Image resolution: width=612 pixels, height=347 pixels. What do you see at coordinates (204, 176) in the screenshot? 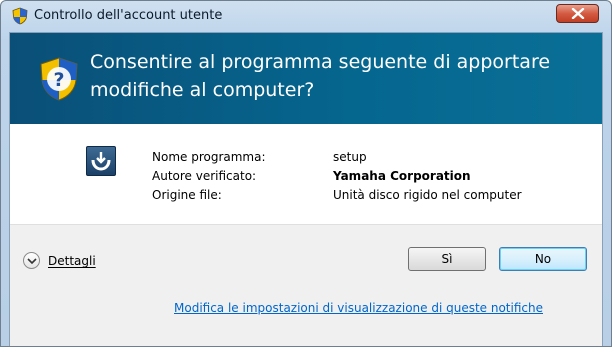
I see `publisher-label: Autore verificato:` at bounding box center [204, 176].